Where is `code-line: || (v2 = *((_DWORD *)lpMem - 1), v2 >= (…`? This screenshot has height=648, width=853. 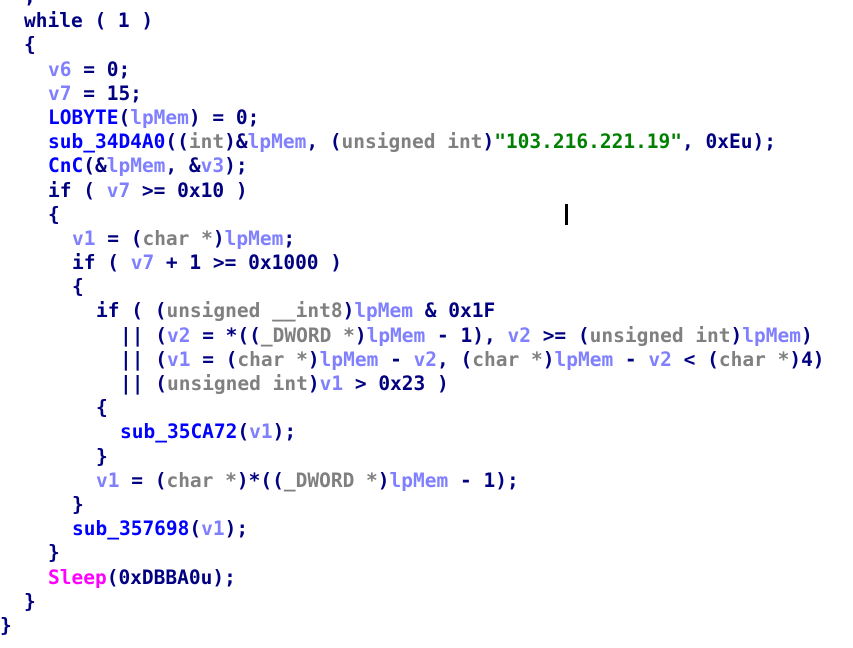
code-line: || (v2 = *((_DWORD *)lpMem - 1), v2 >= (… is located at coordinates (412, 336).